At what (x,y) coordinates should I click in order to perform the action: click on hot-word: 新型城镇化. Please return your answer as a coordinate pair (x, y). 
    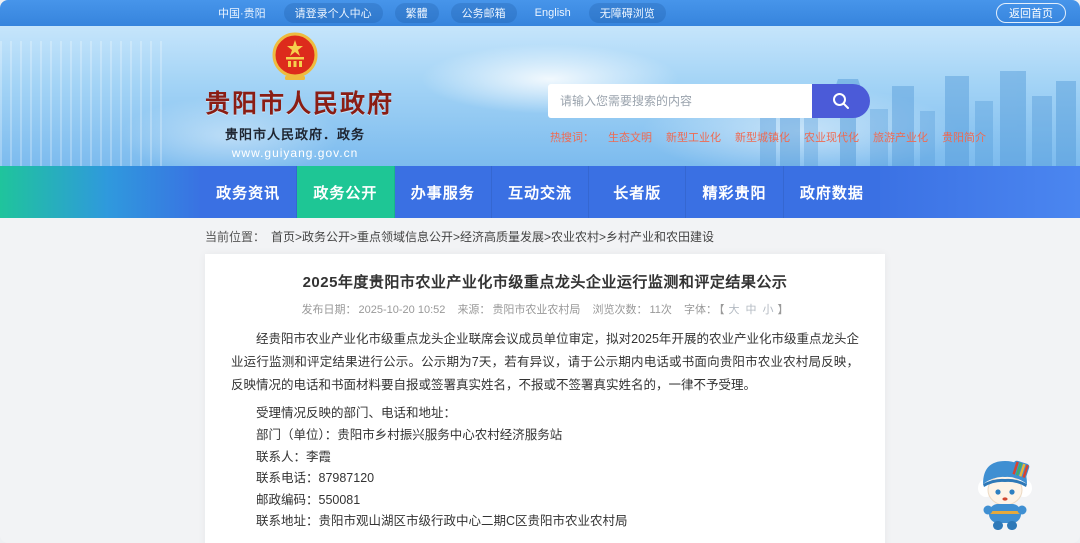
    Looking at the image, I should click on (762, 137).